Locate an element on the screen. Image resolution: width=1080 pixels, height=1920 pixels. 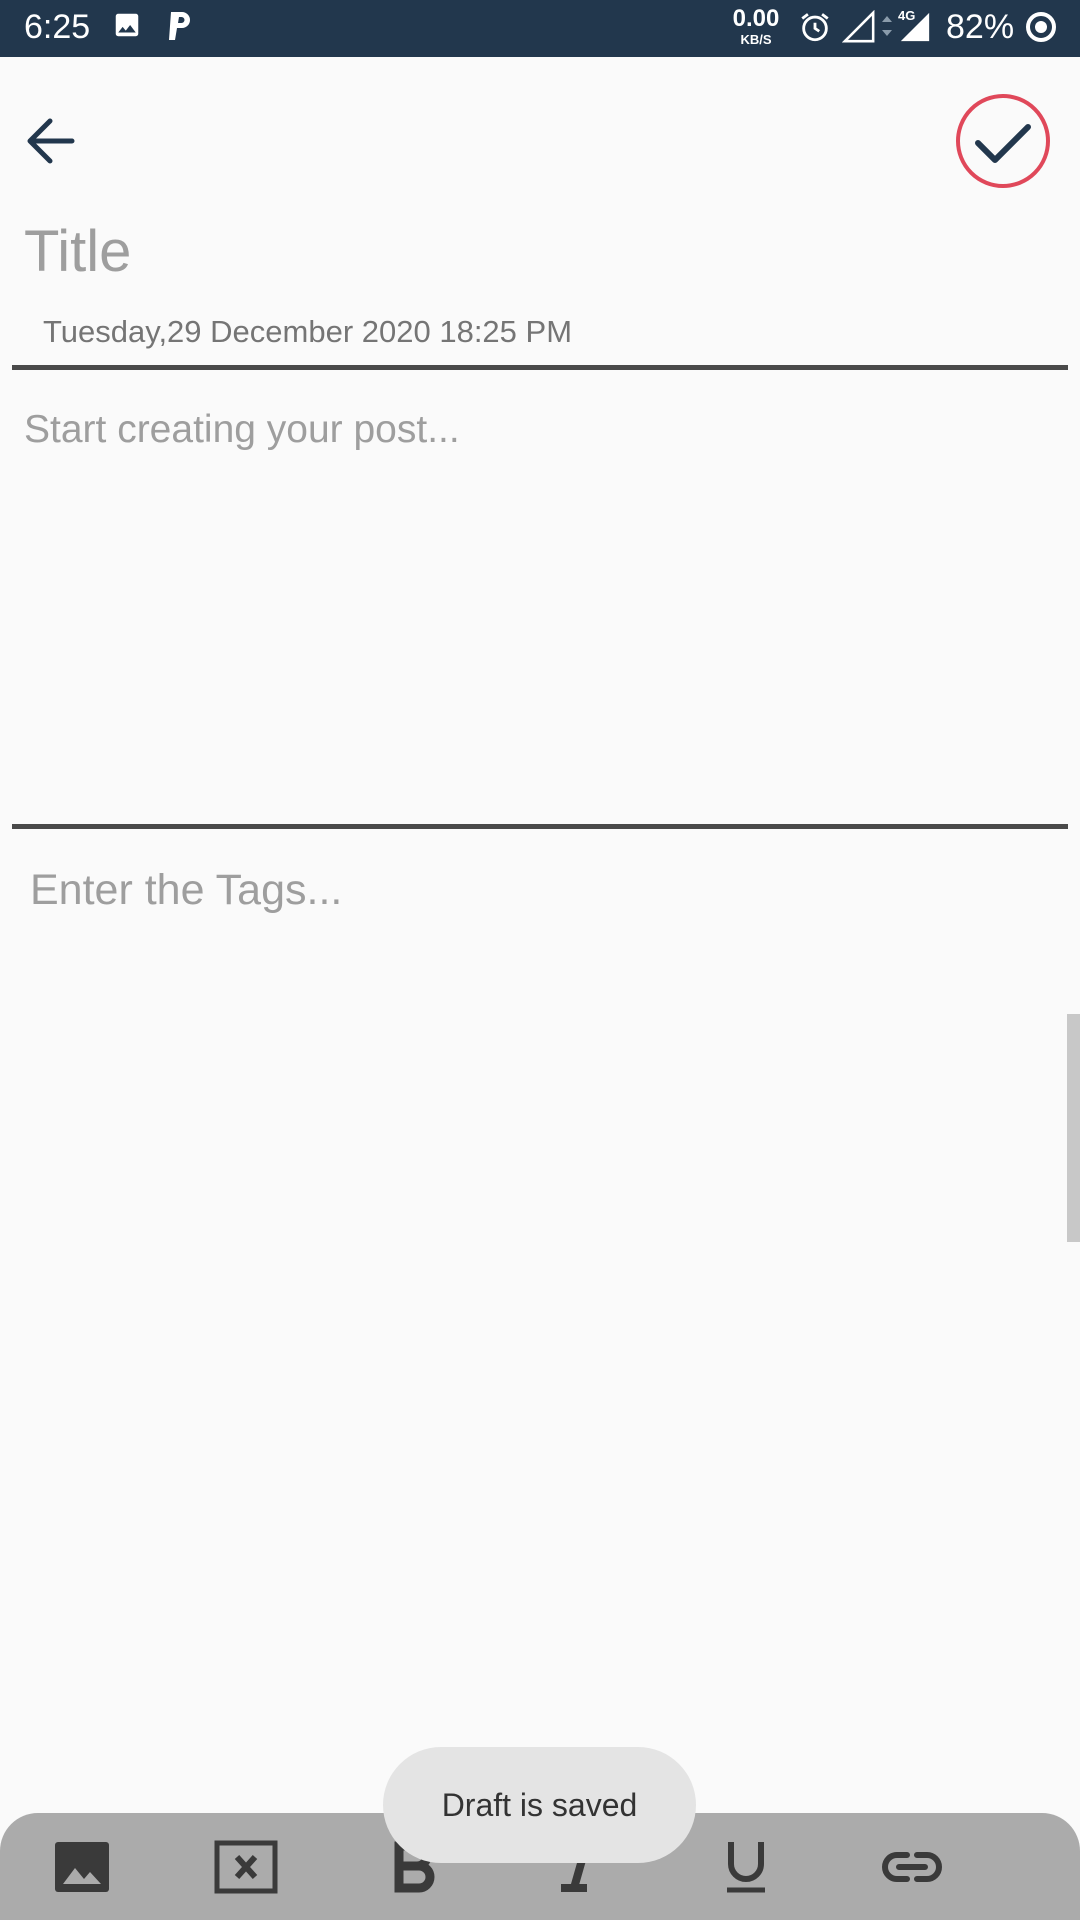
signal-empty-icon is located at coordinates (858, 29).